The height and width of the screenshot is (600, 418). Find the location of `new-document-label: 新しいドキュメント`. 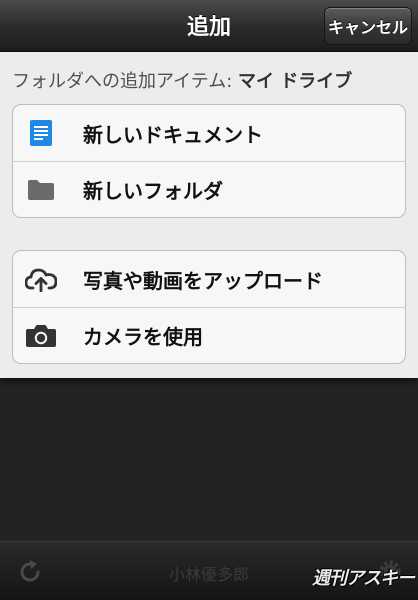

new-document-label: 新しいドキュメント is located at coordinates (173, 134).